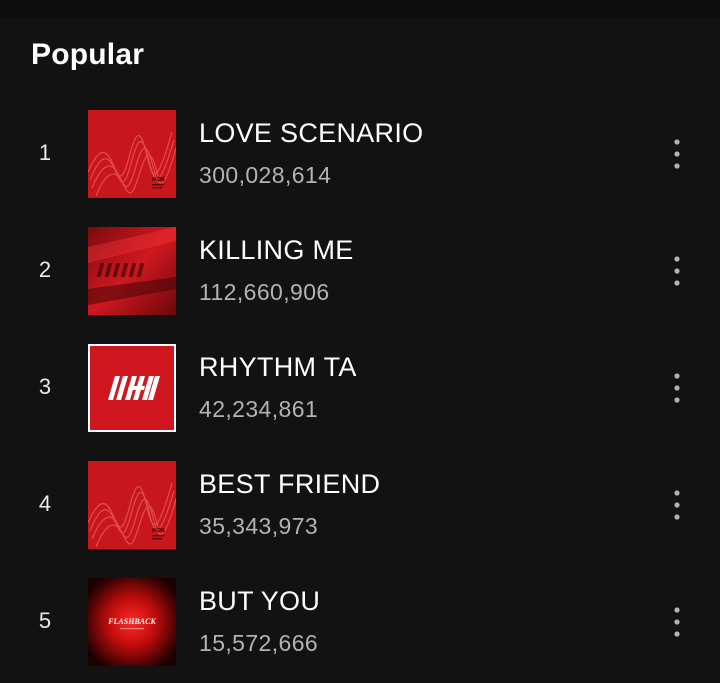  Describe the element at coordinates (88, 54) in the screenshot. I see `section-title: Popular` at that location.